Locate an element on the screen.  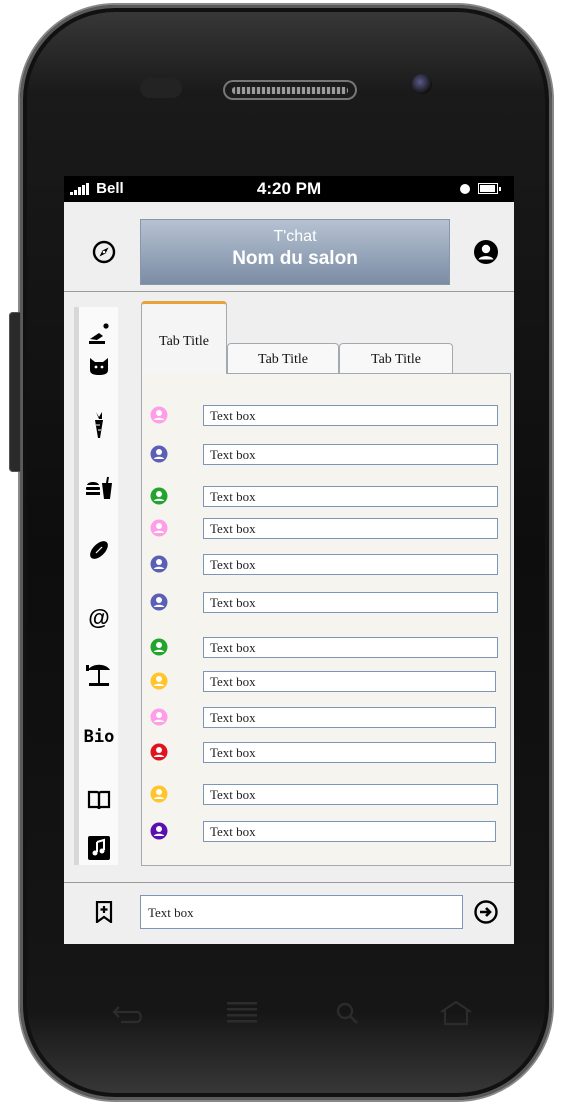
proximity-sensor is located at coordinates (161, 88).